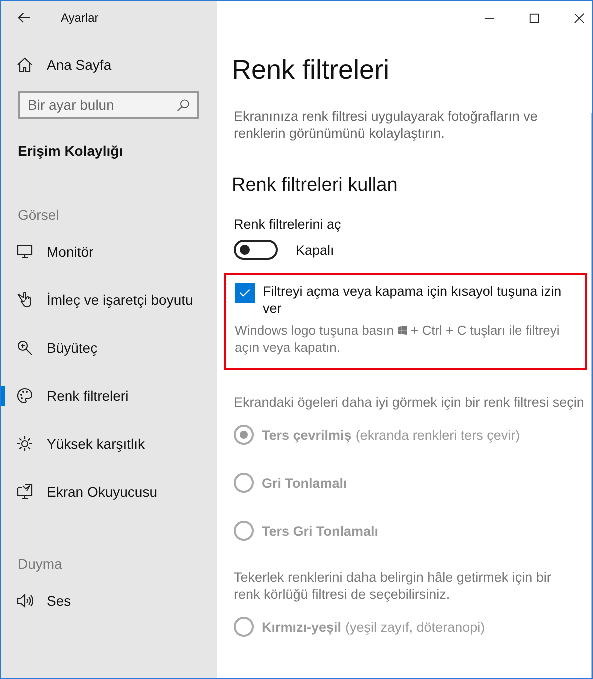 Image resolution: width=593 pixels, height=679 pixels. What do you see at coordinates (80, 18) in the screenshot?
I see `window-title: Ayarlar` at bounding box center [80, 18].